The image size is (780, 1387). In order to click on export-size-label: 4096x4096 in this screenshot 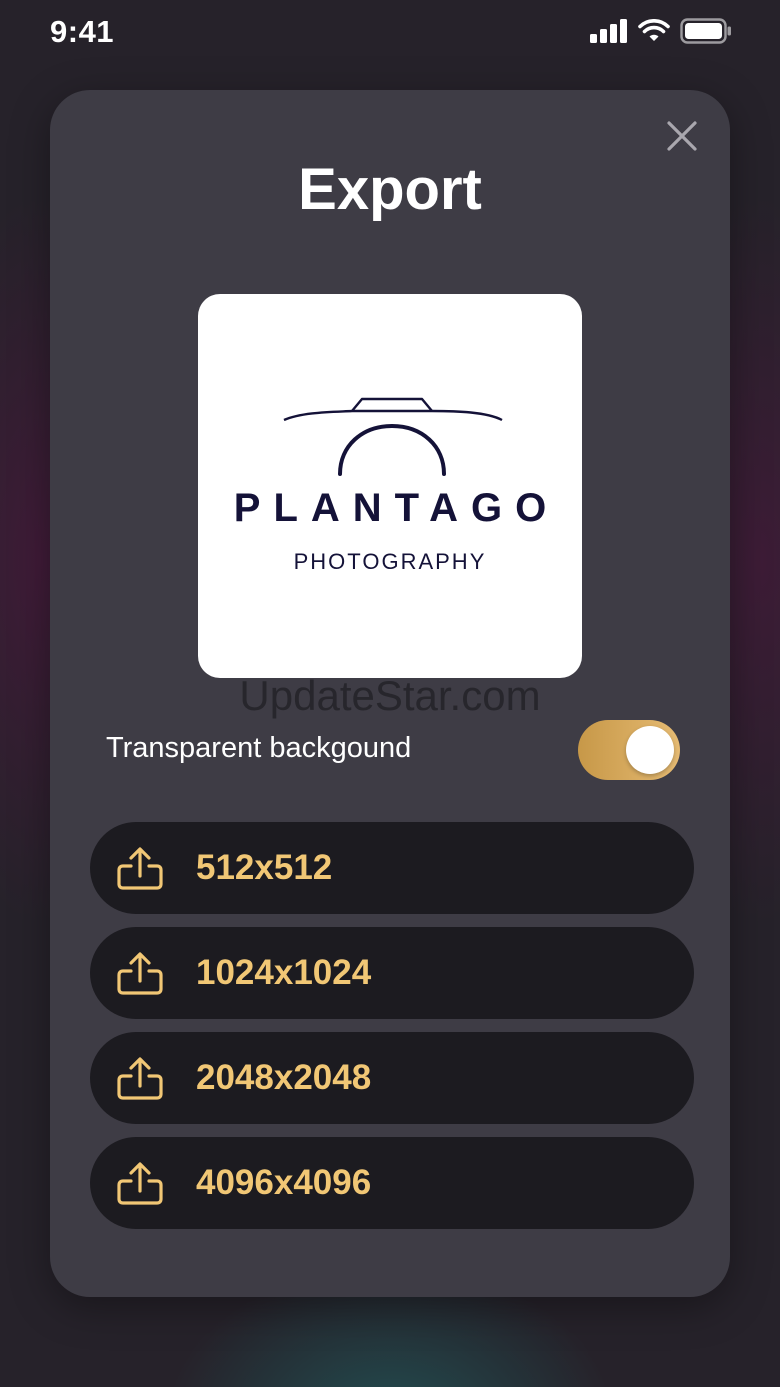, I will do `click(284, 1182)`.